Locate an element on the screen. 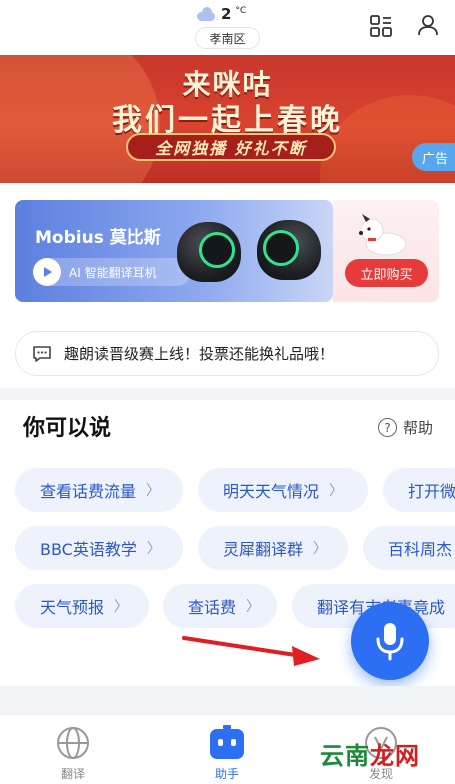 Image resolution: width=455 pixels, height=784 pixels. chip-label: BBC英语教学 is located at coordinates (88, 549).